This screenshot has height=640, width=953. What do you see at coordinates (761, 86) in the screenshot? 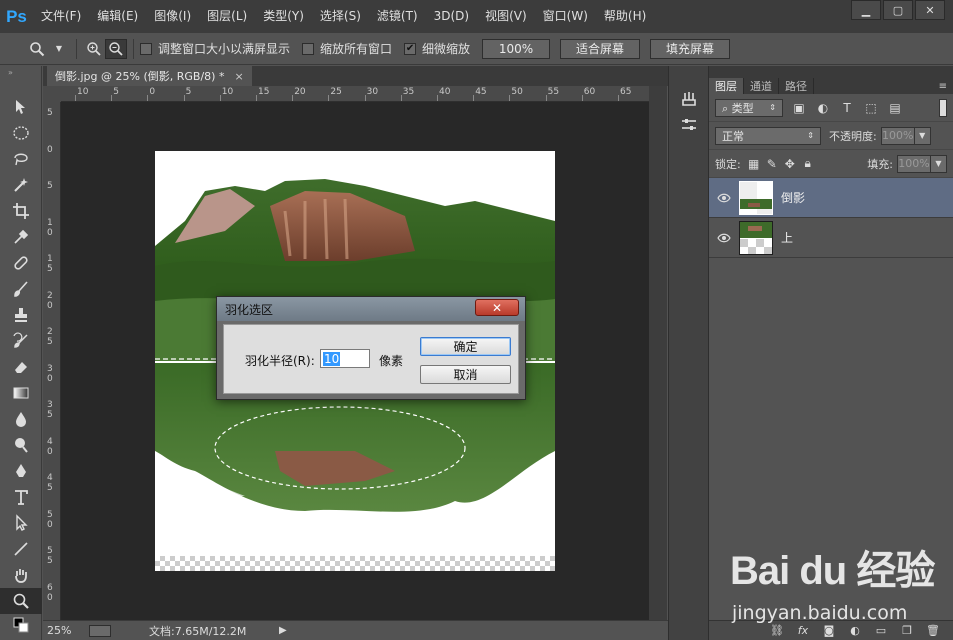
I see `tab-channels: 通道` at bounding box center [761, 86].